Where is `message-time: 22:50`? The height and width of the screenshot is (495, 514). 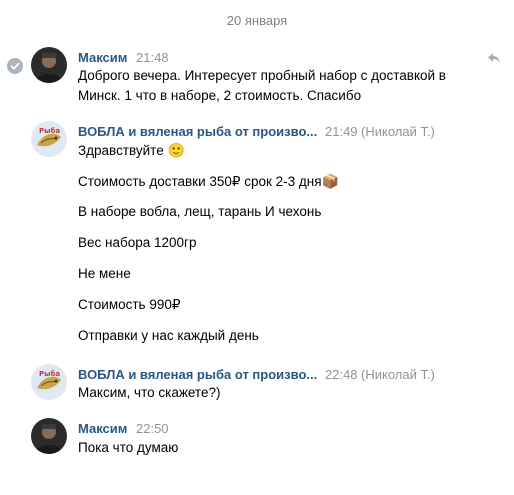 message-time: 22:50 is located at coordinates (152, 428).